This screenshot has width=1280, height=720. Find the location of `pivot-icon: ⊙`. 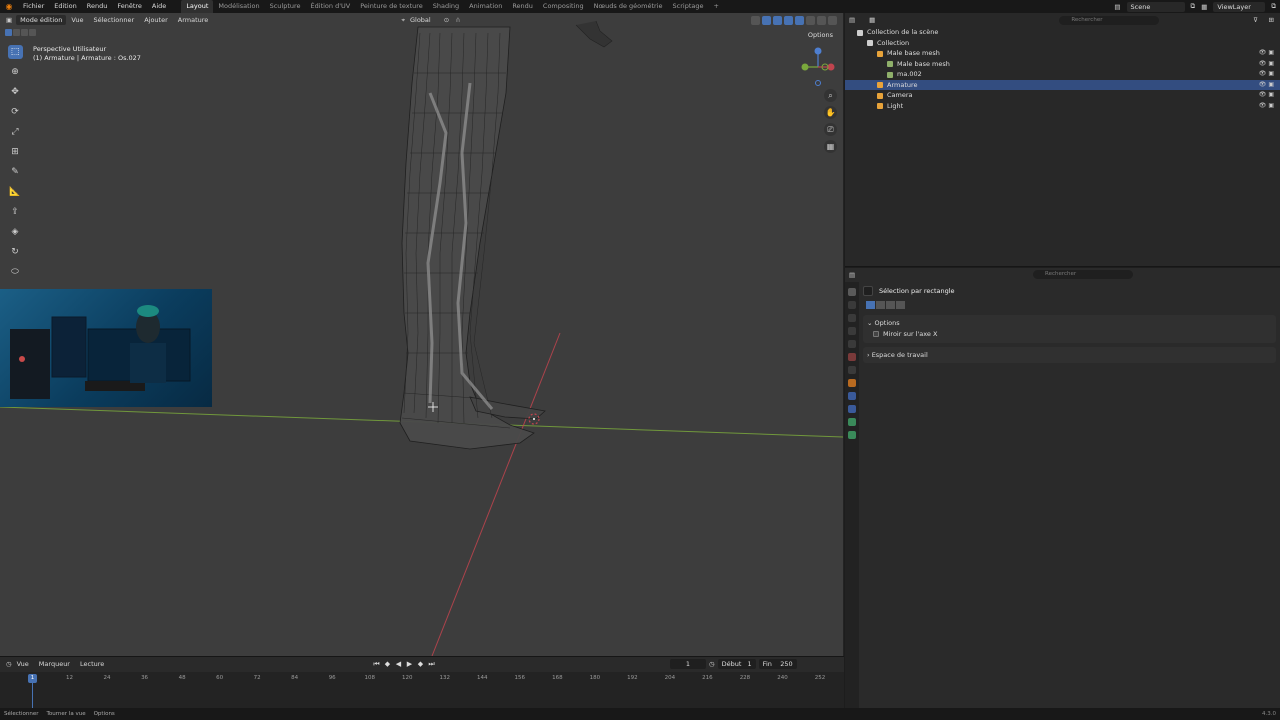

pivot-icon: ⊙ is located at coordinates (446, 20).